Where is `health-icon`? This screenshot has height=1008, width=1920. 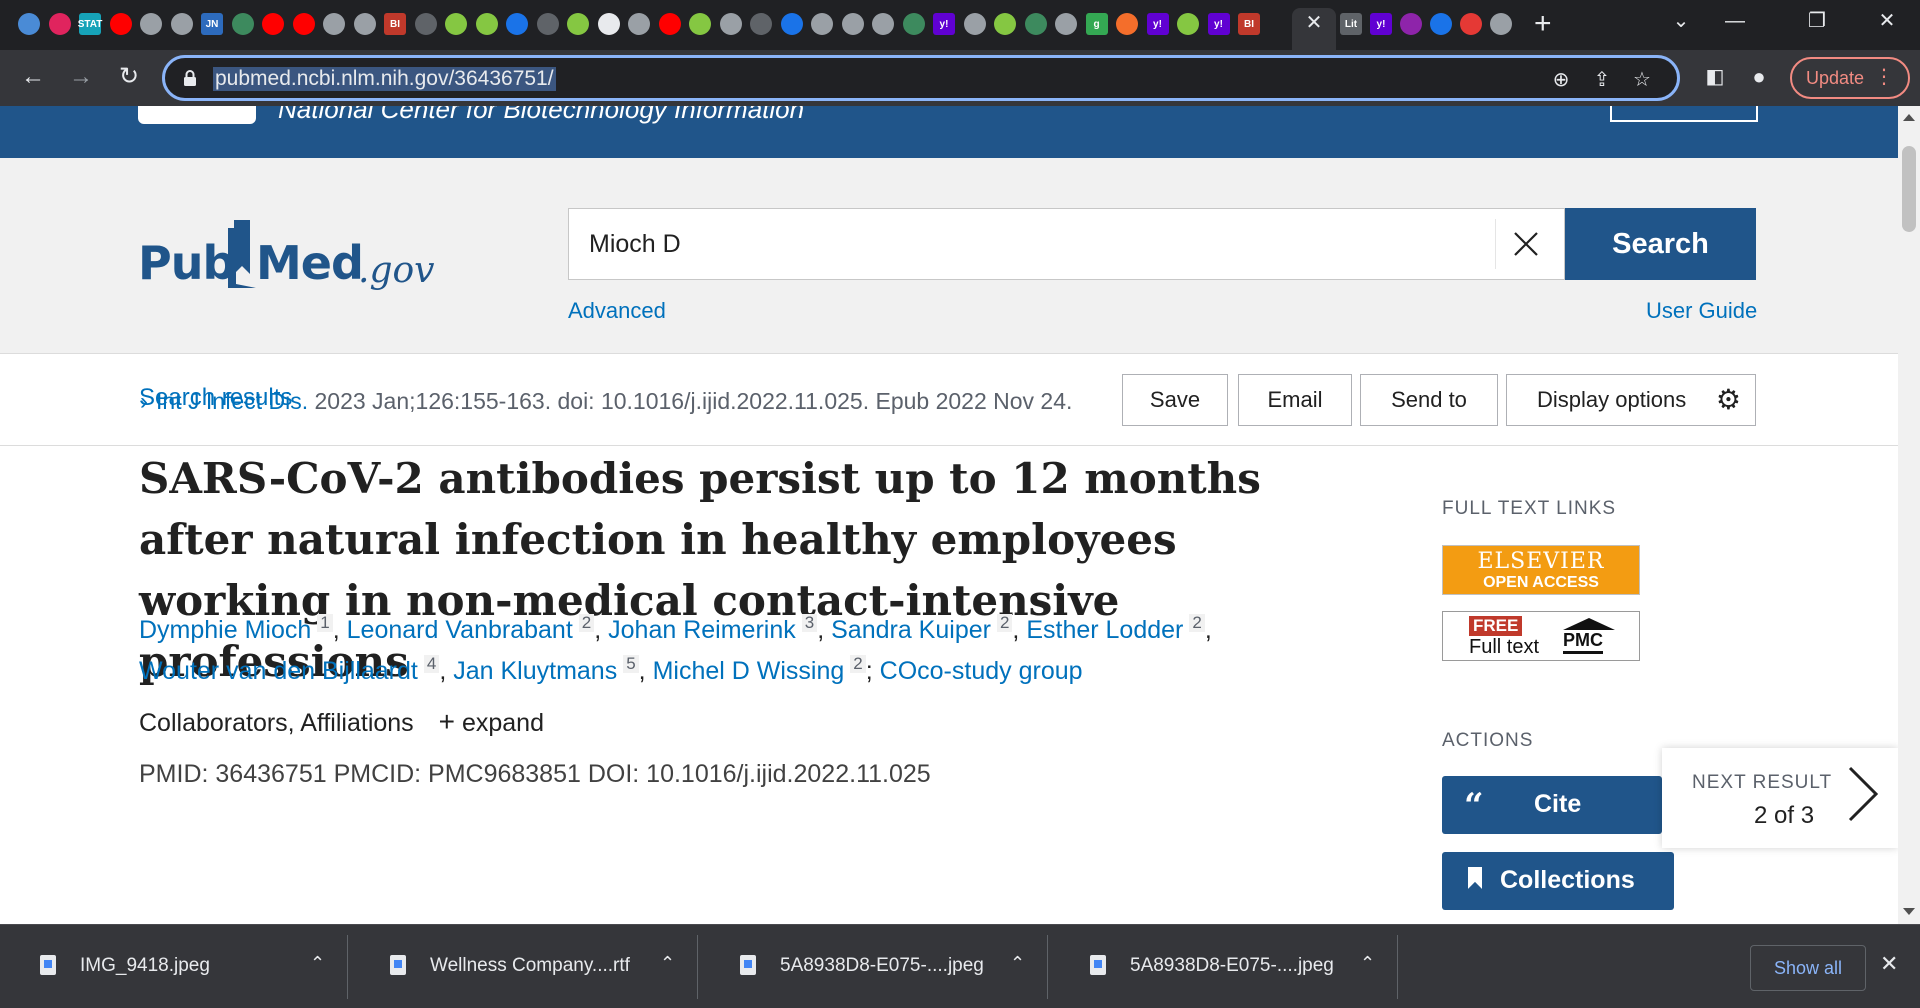
health-icon is located at coordinates (1471, 24).